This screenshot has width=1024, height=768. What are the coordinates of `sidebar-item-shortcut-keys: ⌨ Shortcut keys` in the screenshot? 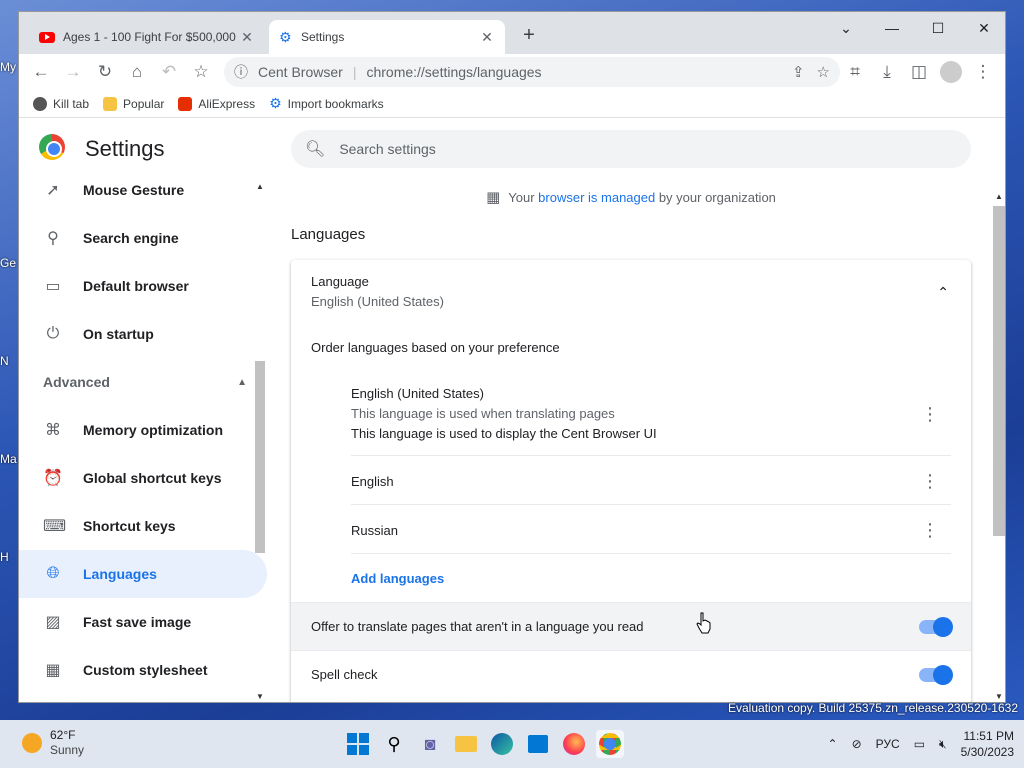 It's located at (143, 526).